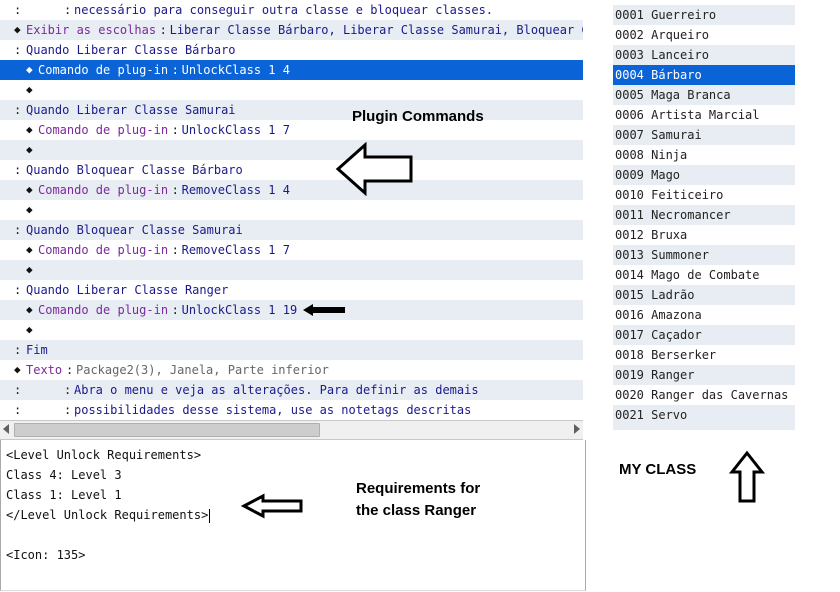  Describe the element at coordinates (291, 50) in the screenshot. I see `event-command-row: : Quando Liberar Classe Bárbaro` at that location.